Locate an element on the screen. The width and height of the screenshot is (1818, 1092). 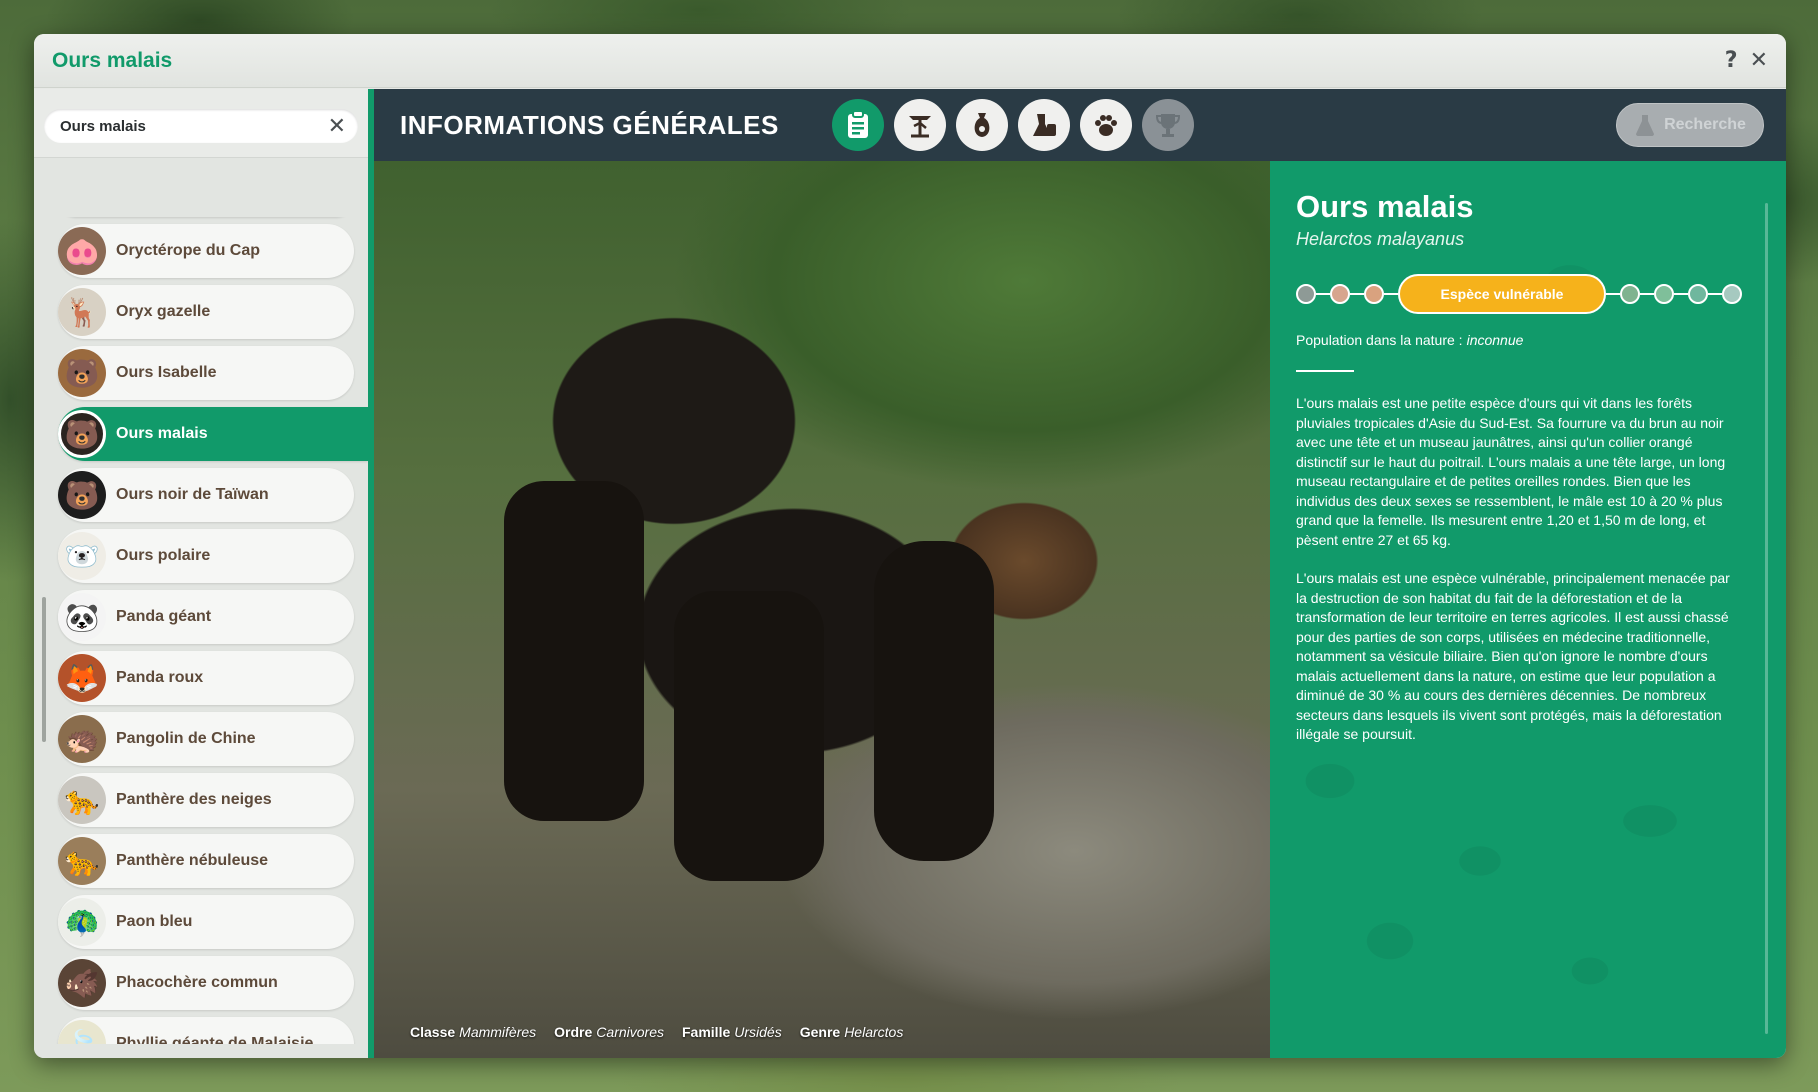
search-box: ✕ is located at coordinates (201, 126).